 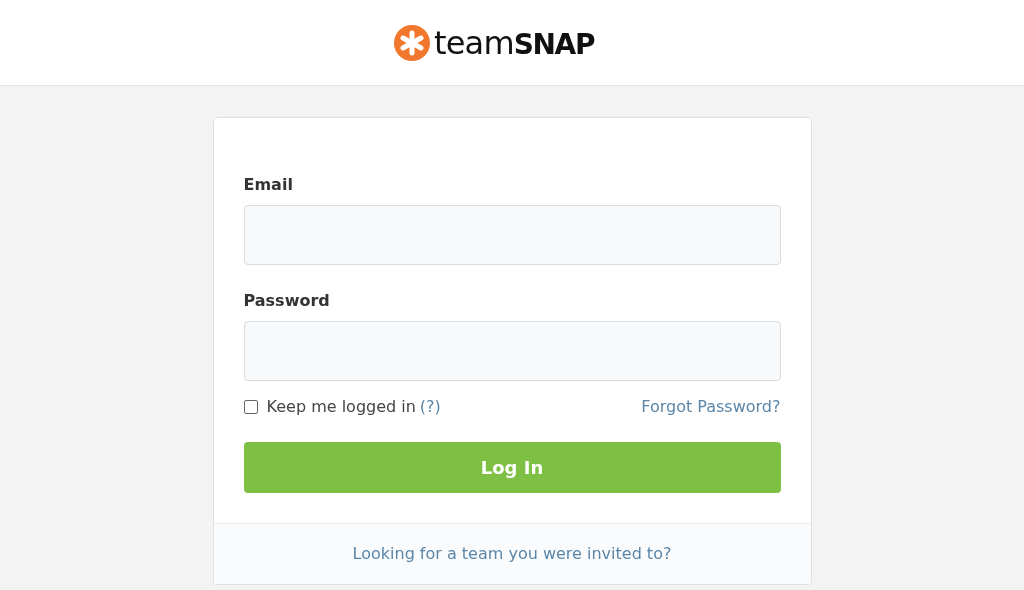 What do you see at coordinates (430, 407) in the screenshot?
I see `help-link: (?)` at bounding box center [430, 407].